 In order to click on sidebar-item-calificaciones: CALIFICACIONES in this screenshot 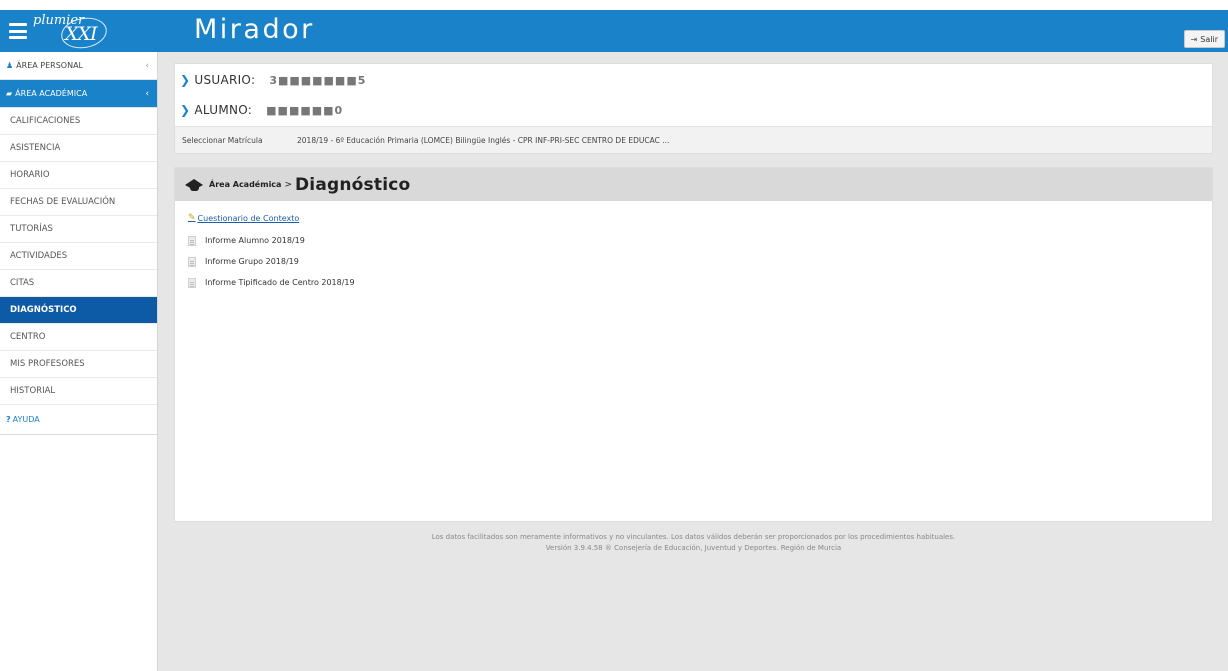, I will do `click(78, 121)`.